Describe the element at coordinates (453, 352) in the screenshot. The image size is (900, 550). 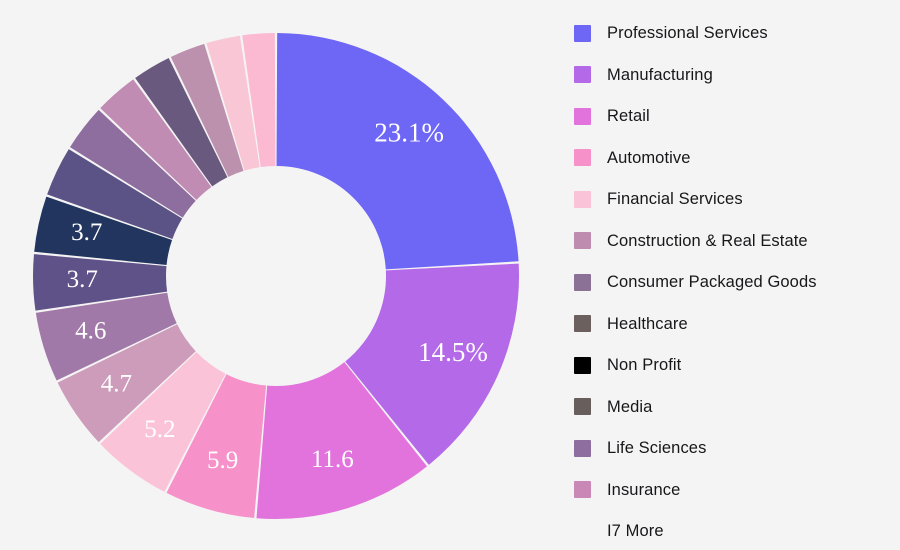
I see `donut-slice-value-label: 14.5%` at that location.